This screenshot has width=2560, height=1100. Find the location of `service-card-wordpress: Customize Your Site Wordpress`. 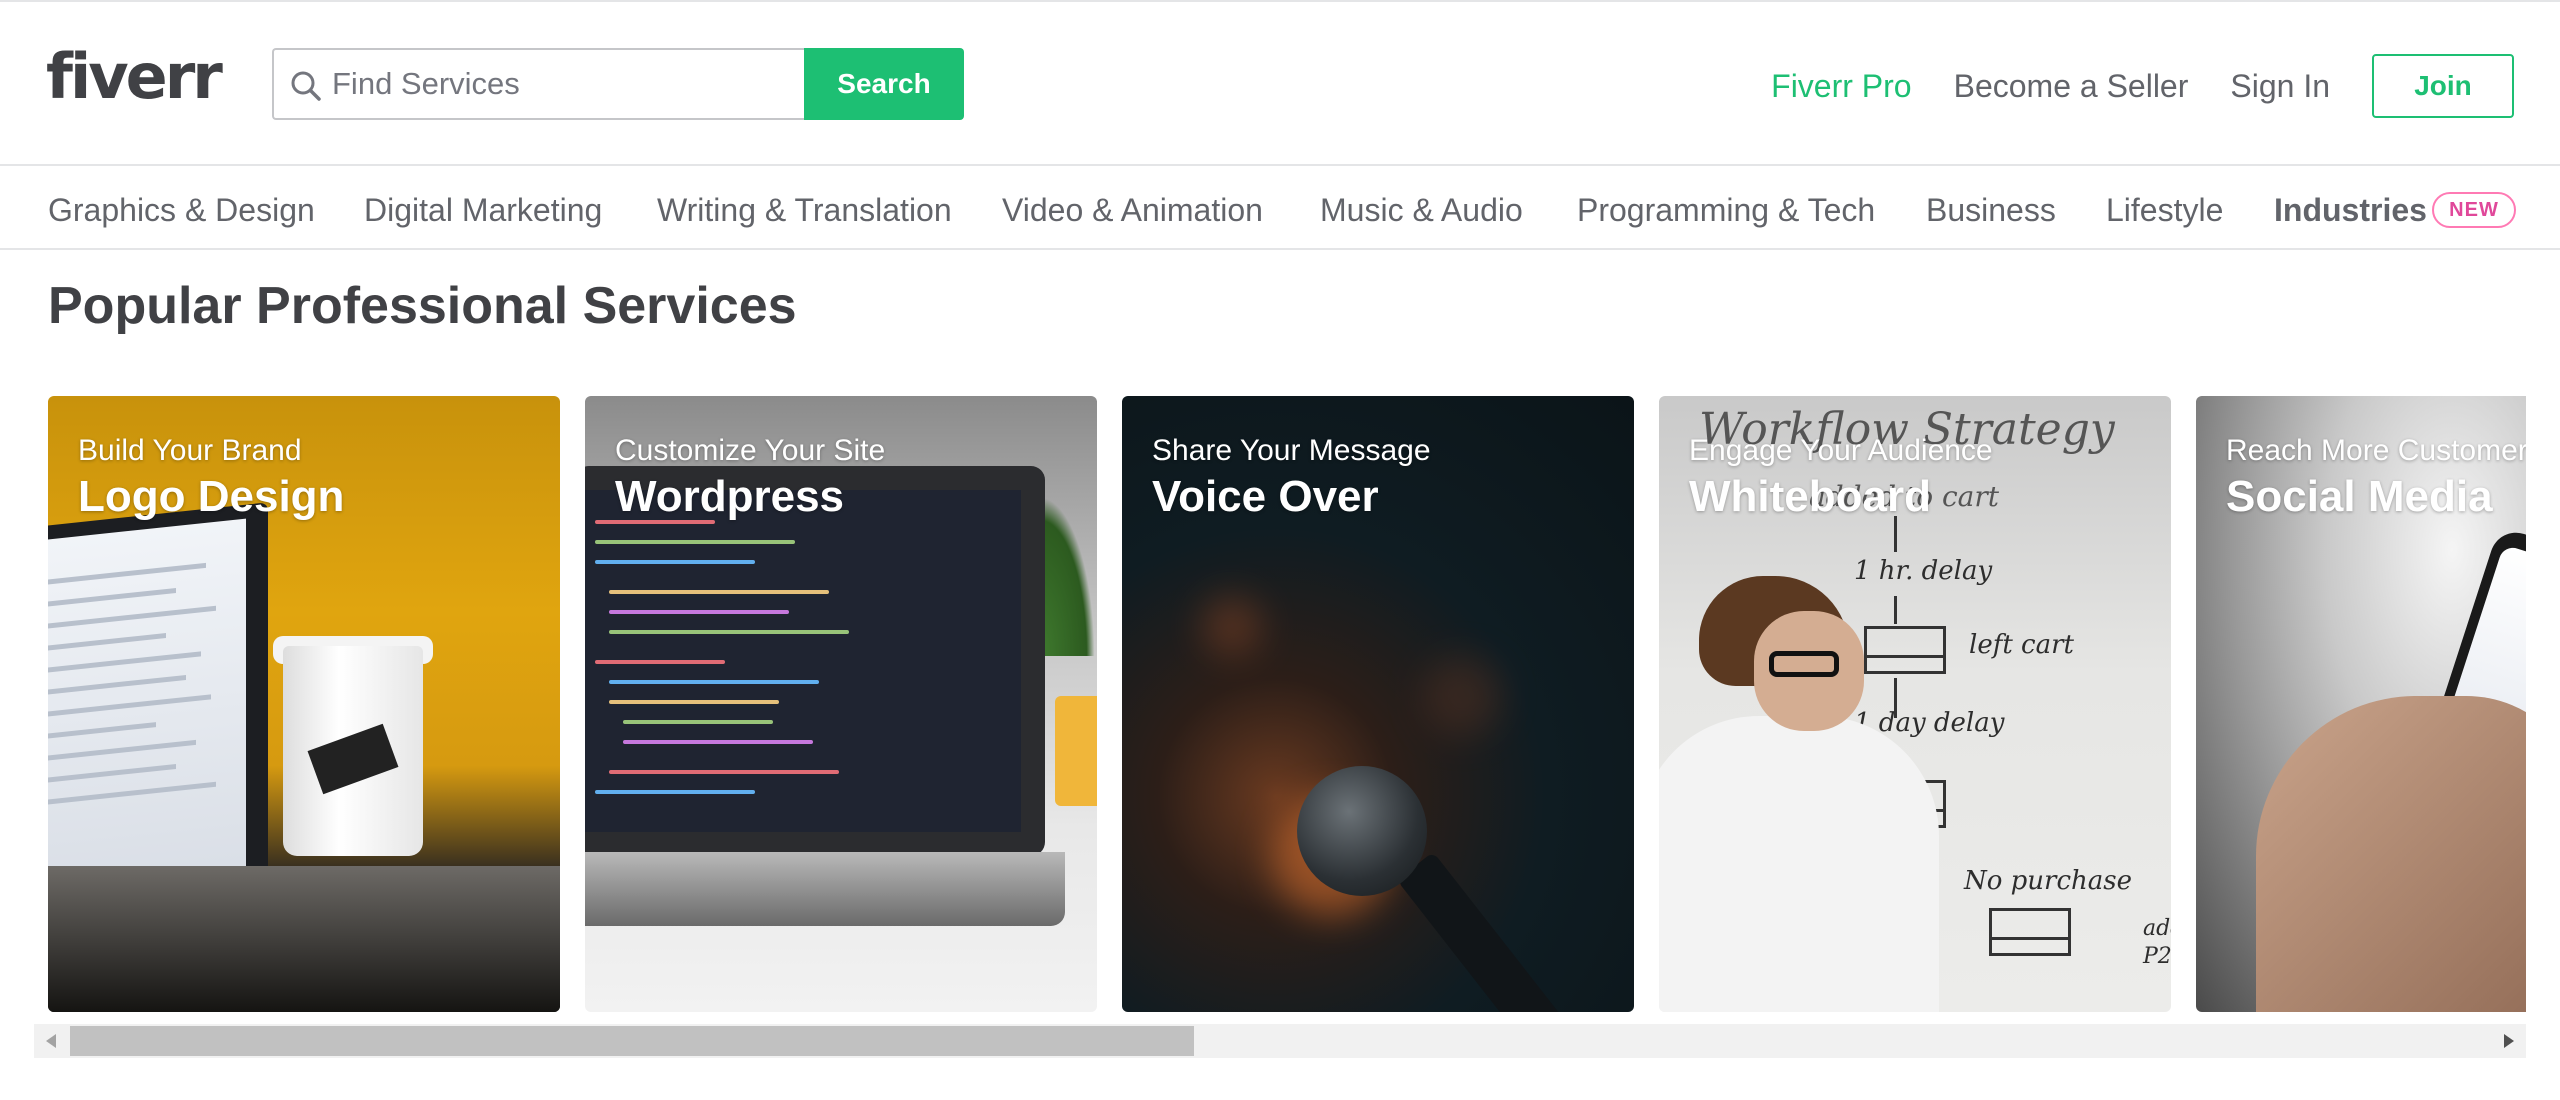

service-card-wordpress: Customize Your Site Wordpress is located at coordinates (841, 704).